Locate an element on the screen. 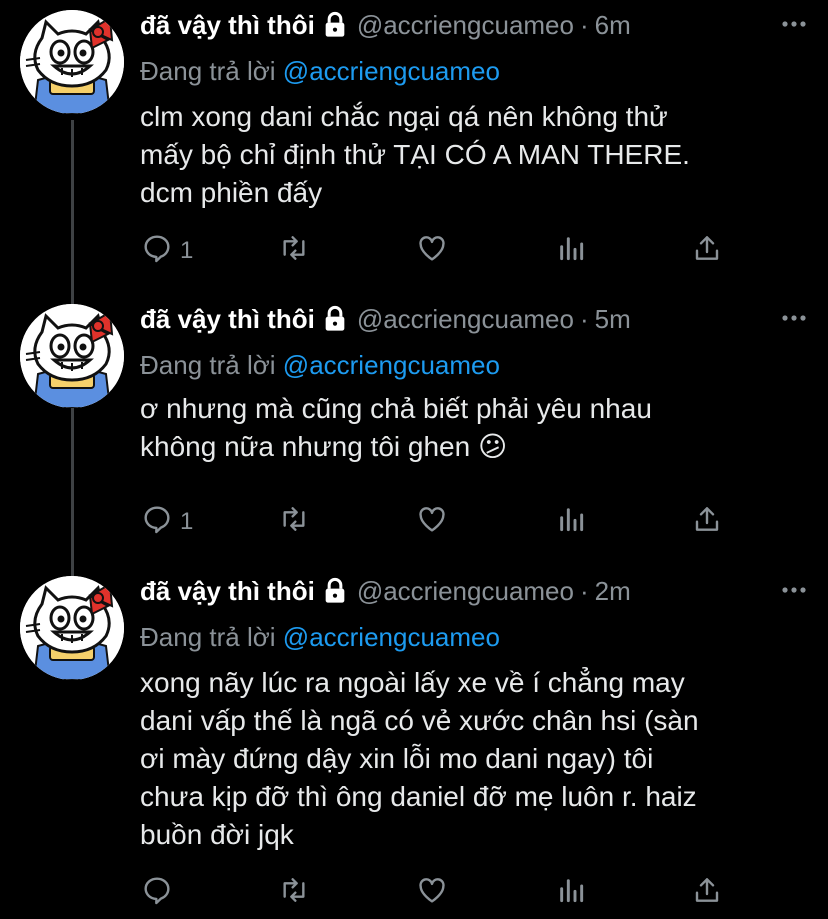  tweet-actions is located at coordinates (440, 894).